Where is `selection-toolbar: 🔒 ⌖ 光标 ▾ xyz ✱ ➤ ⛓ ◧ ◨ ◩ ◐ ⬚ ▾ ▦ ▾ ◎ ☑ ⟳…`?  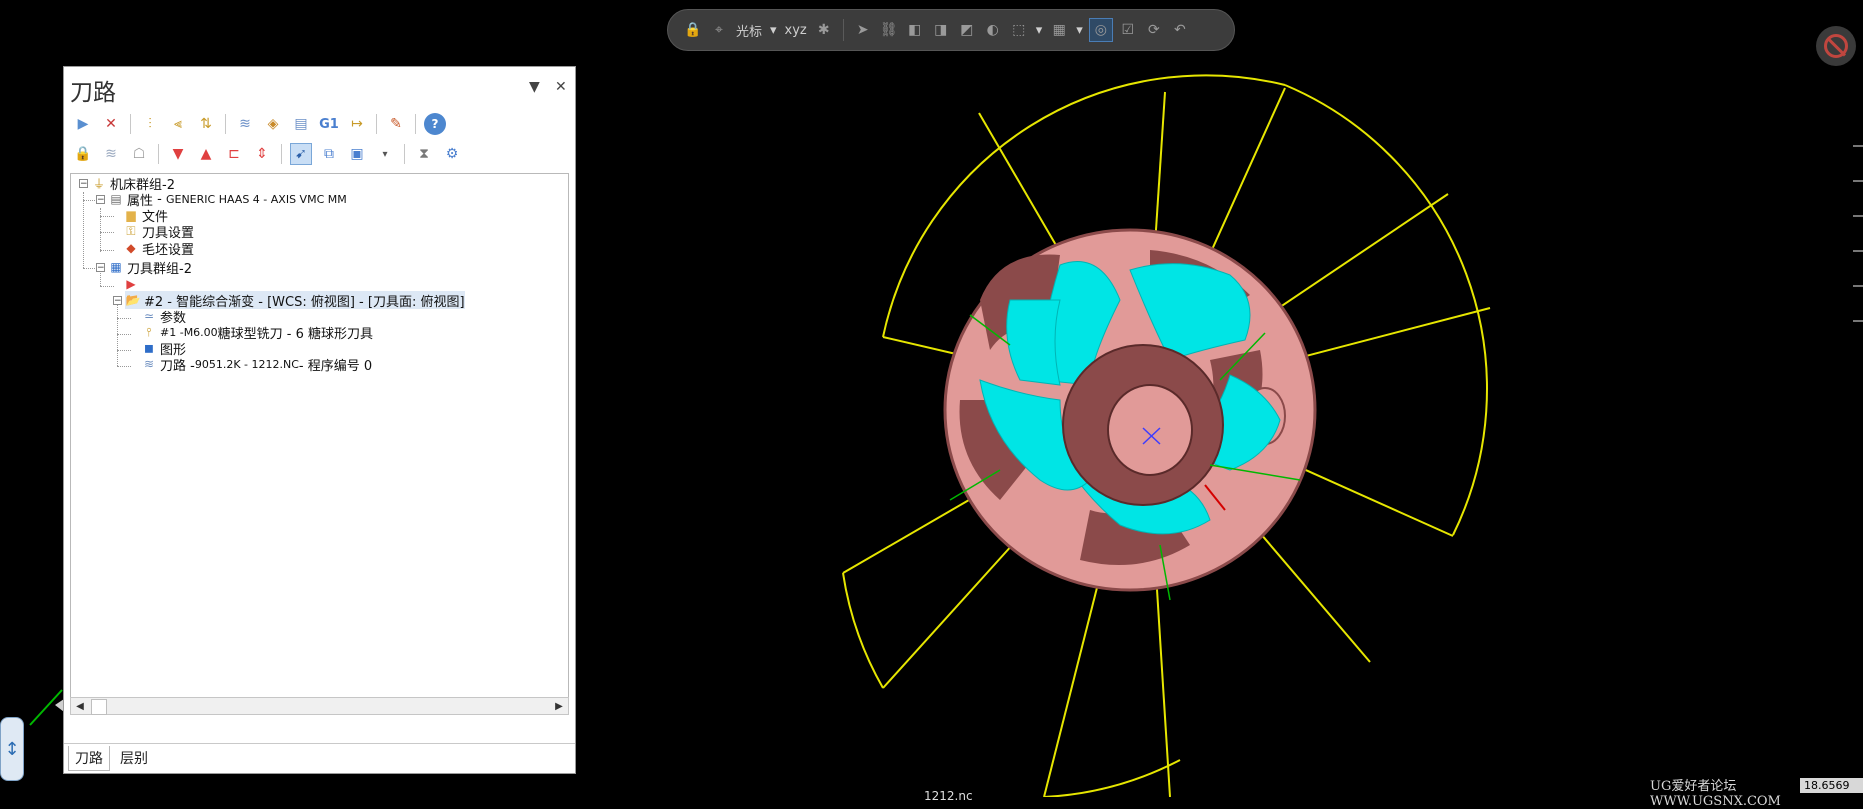 selection-toolbar: 🔒 ⌖ 光标 ▾ xyz ✱ ➤ ⛓ ◧ ◨ ◩ ◐ ⬚ ▾ ▦ ▾ ◎ ☑ ⟳… is located at coordinates (951, 30).